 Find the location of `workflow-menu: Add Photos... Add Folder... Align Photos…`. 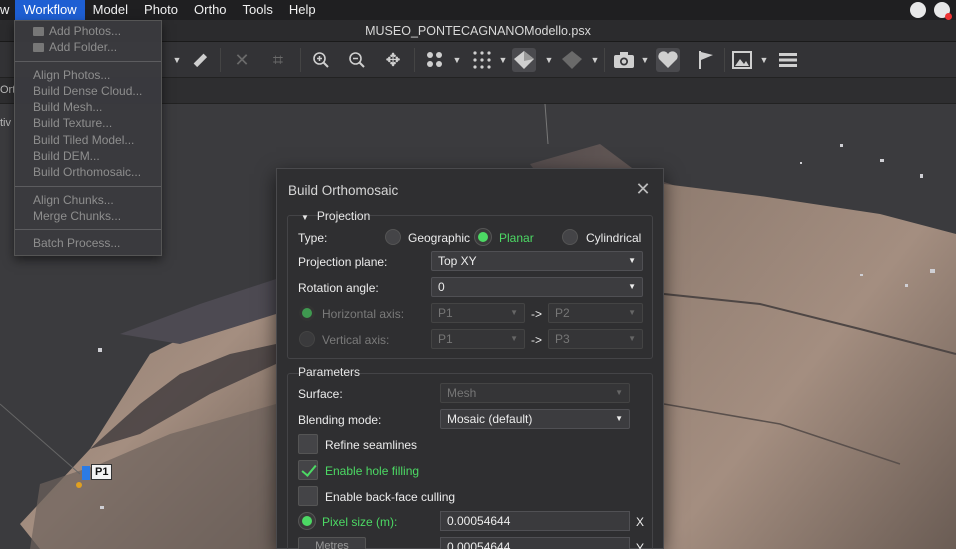

workflow-menu: Add Photos... Add Folder... Align Photos… is located at coordinates (88, 138).